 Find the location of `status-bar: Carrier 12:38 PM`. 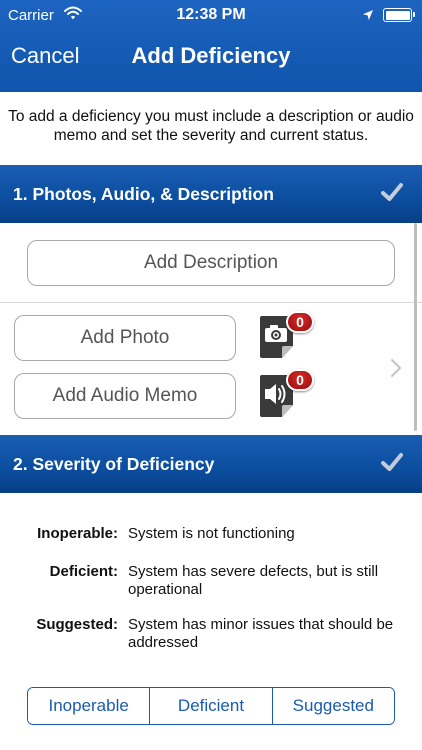

status-bar: Carrier 12:38 PM is located at coordinates (211, 15).